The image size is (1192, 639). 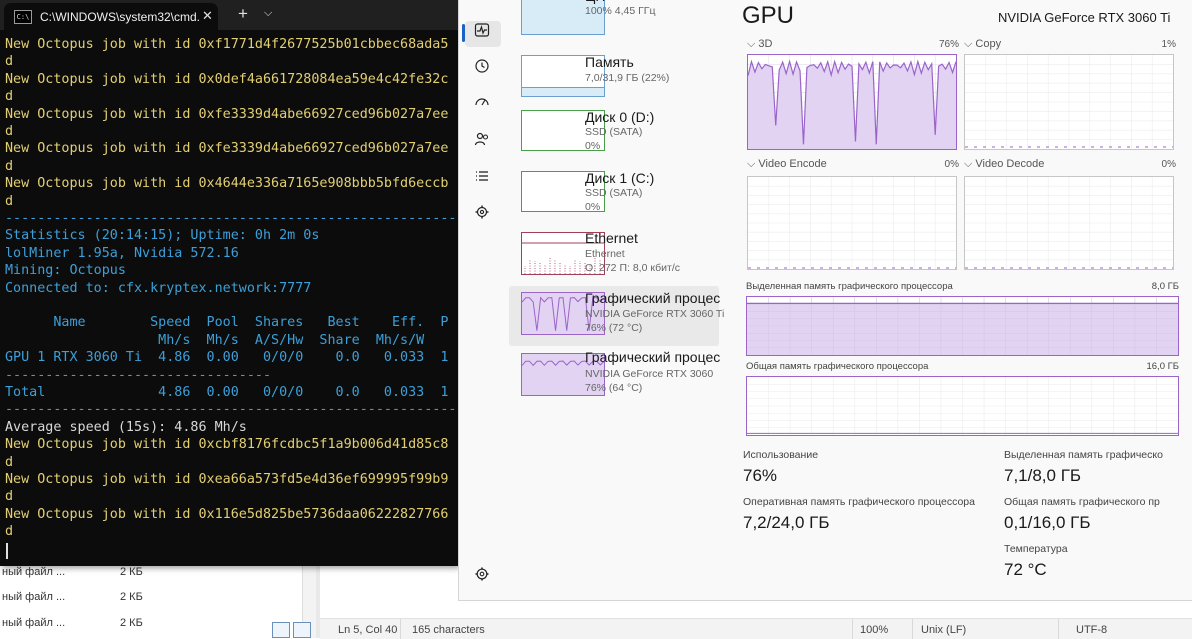 I want to click on engine-selector-copy: ⌵ Copy, so click(x=982, y=44).